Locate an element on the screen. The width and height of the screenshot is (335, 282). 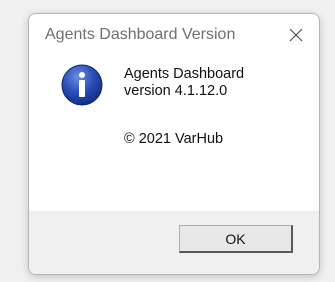
version-text: version 4.1.12.0 is located at coordinates (176, 91).